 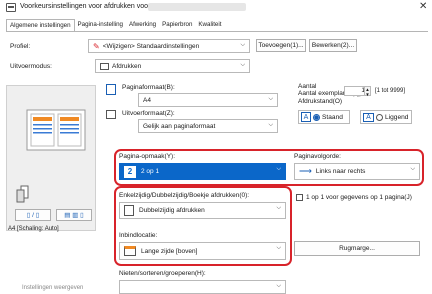 What do you see at coordinates (127, 66) in the screenshot?
I see `output-mode-value: Afdrukken` at bounding box center [127, 66].